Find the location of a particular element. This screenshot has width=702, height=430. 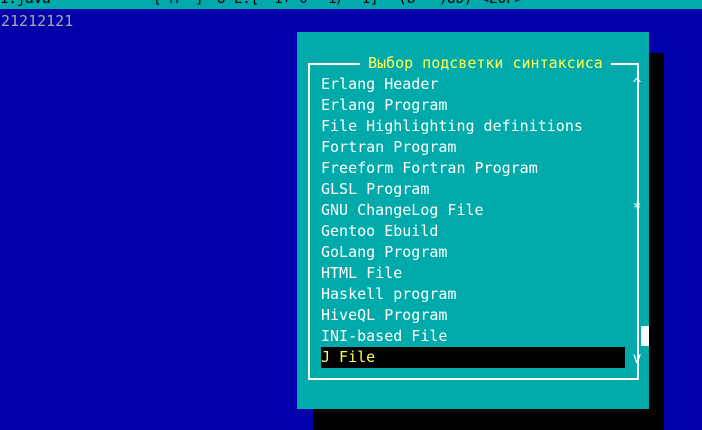

list-item: Fortran Program is located at coordinates (474, 147).